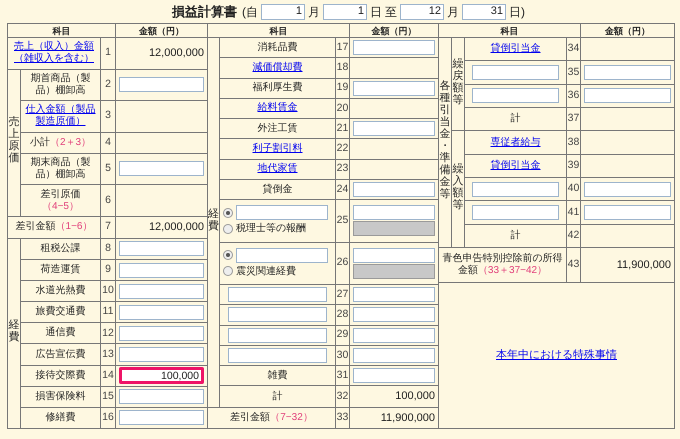  I want to click on row-number: 31, so click(343, 376).